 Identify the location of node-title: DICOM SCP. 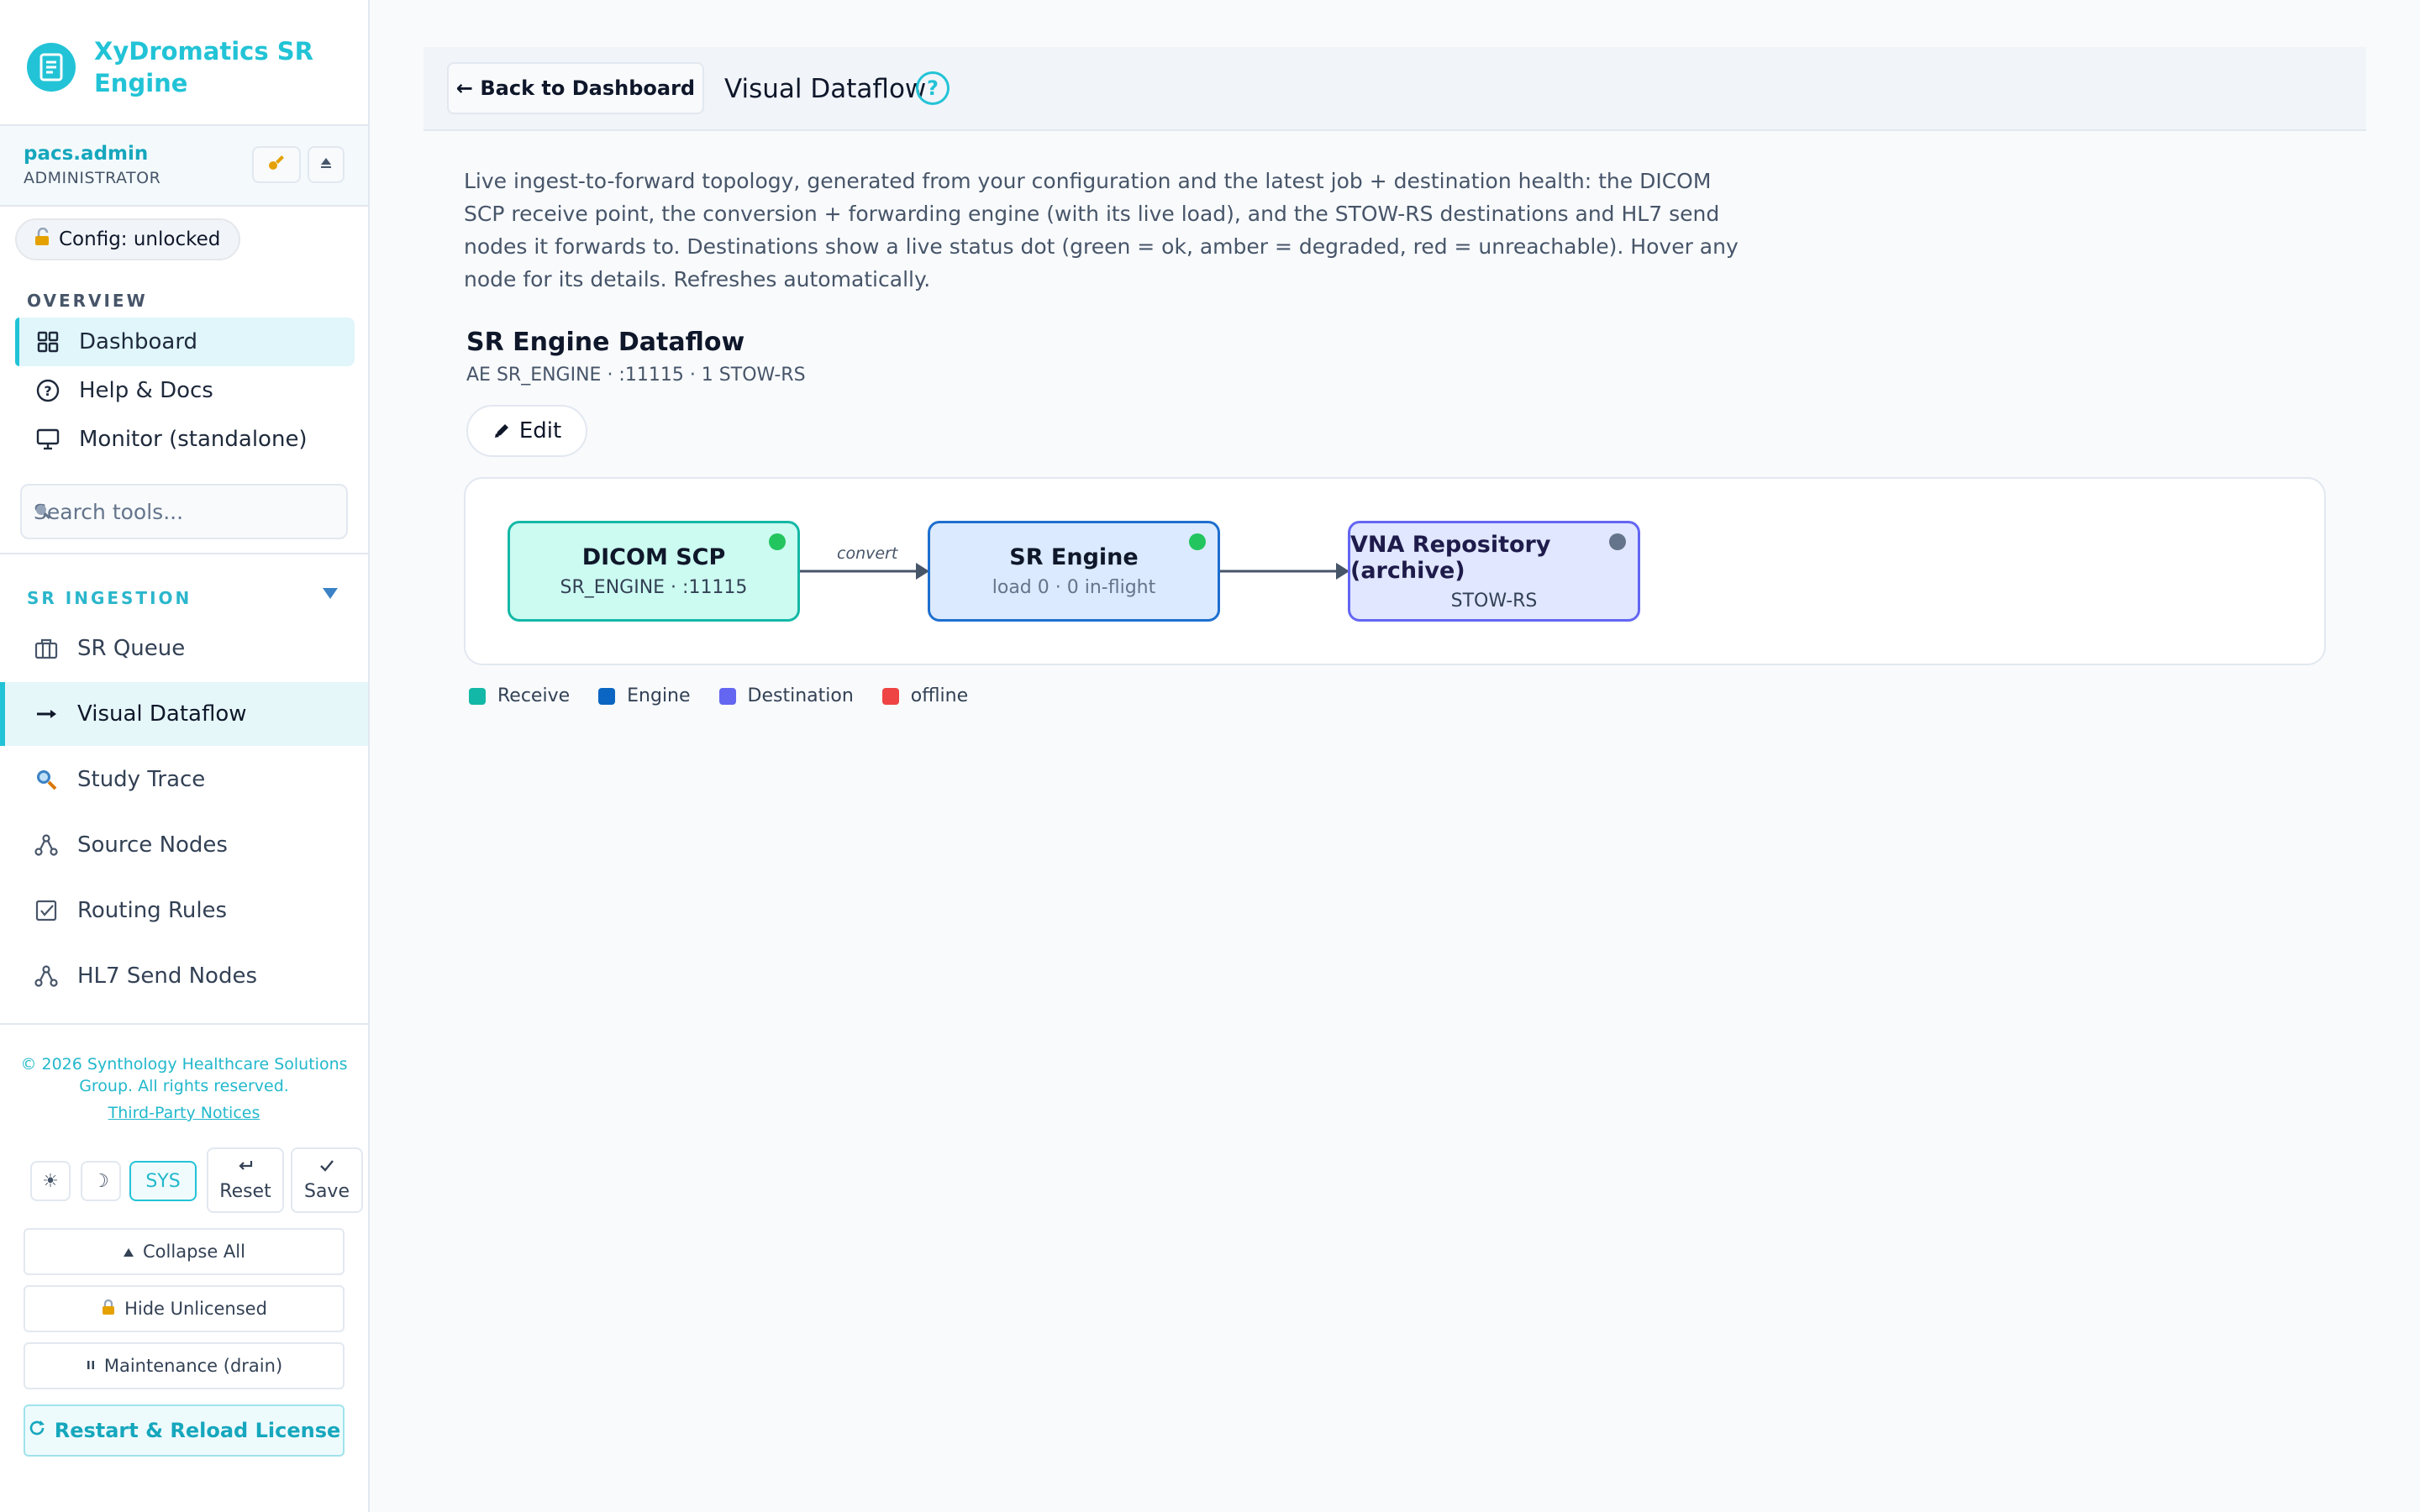
(653, 557).